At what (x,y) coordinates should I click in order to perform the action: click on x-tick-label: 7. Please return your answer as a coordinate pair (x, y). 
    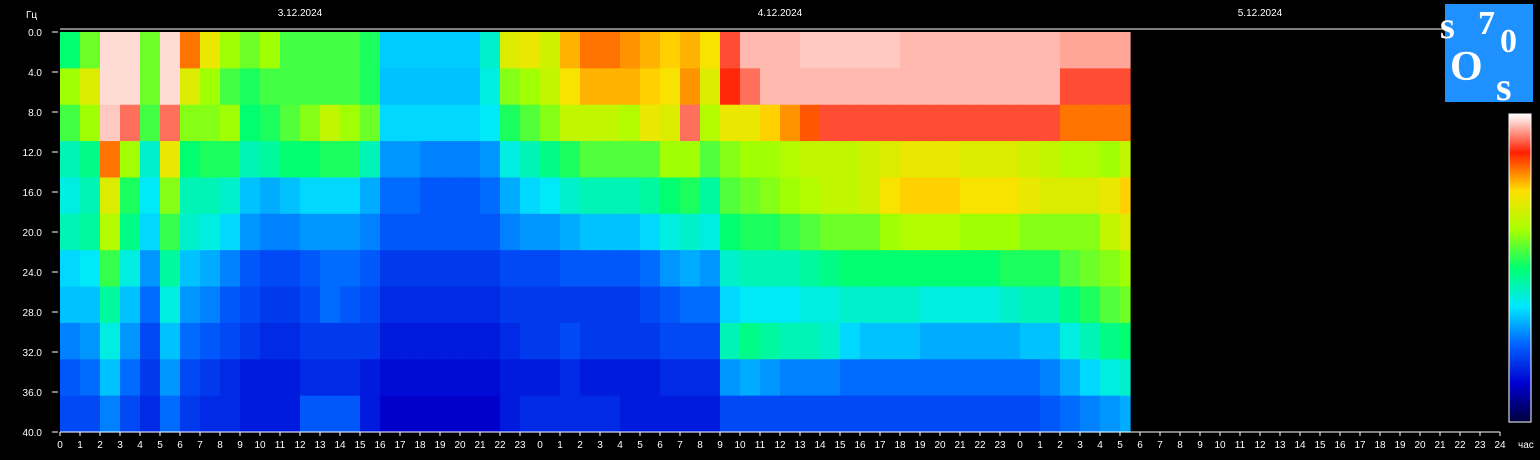
    Looking at the image, I should click on (680, 445).